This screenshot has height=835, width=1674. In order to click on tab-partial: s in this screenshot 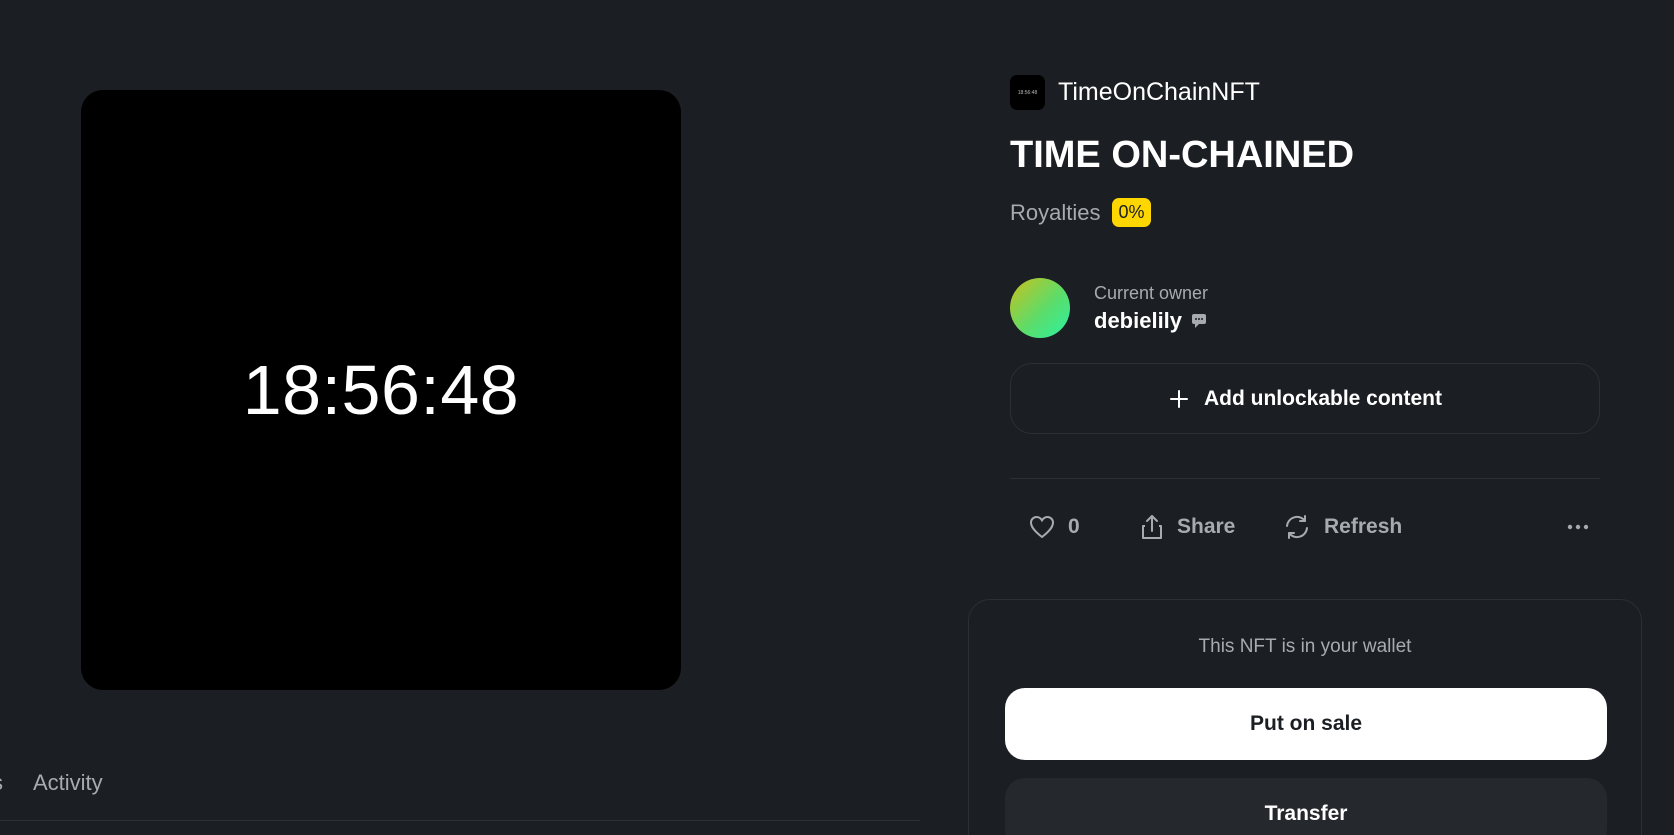, I will do `click(1, 783)`.